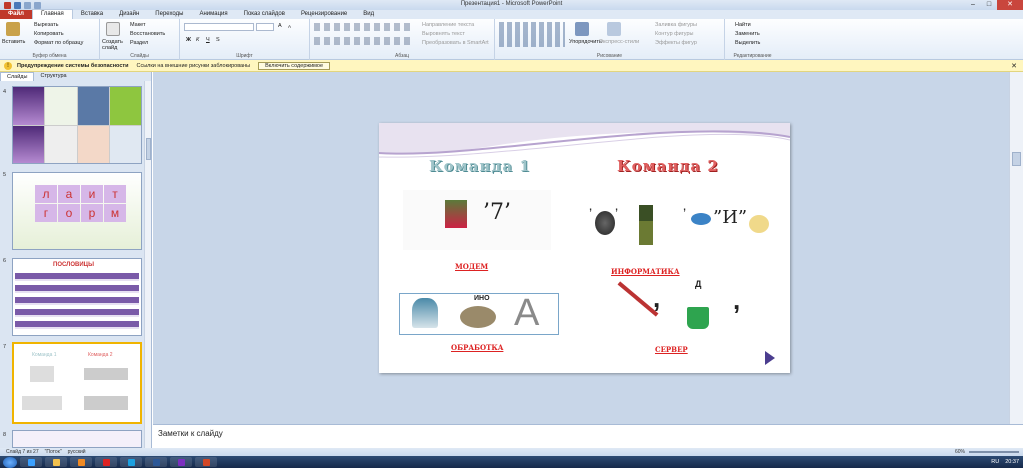 The height and width of the screenshot is (468, 1023). I want to click on tab-design: Дизайн, so click(129, 14).